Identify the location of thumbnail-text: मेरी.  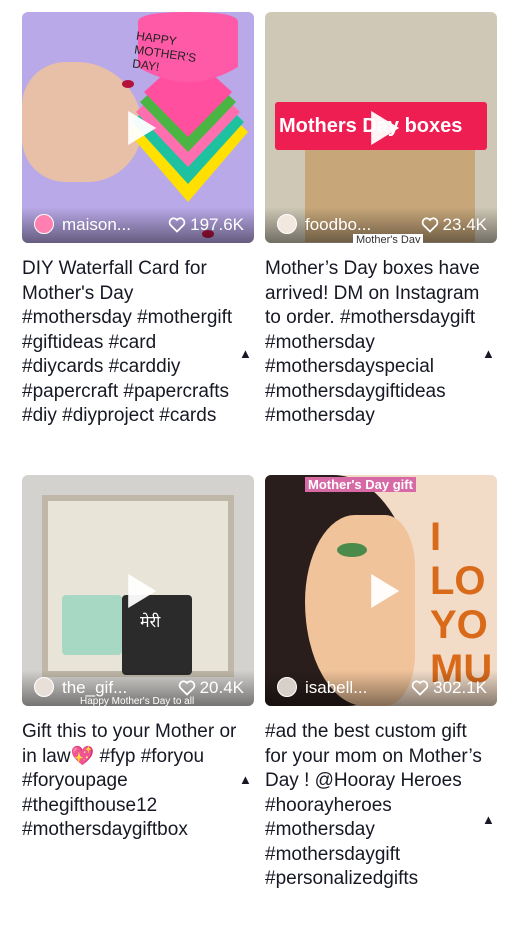
(150, 622).